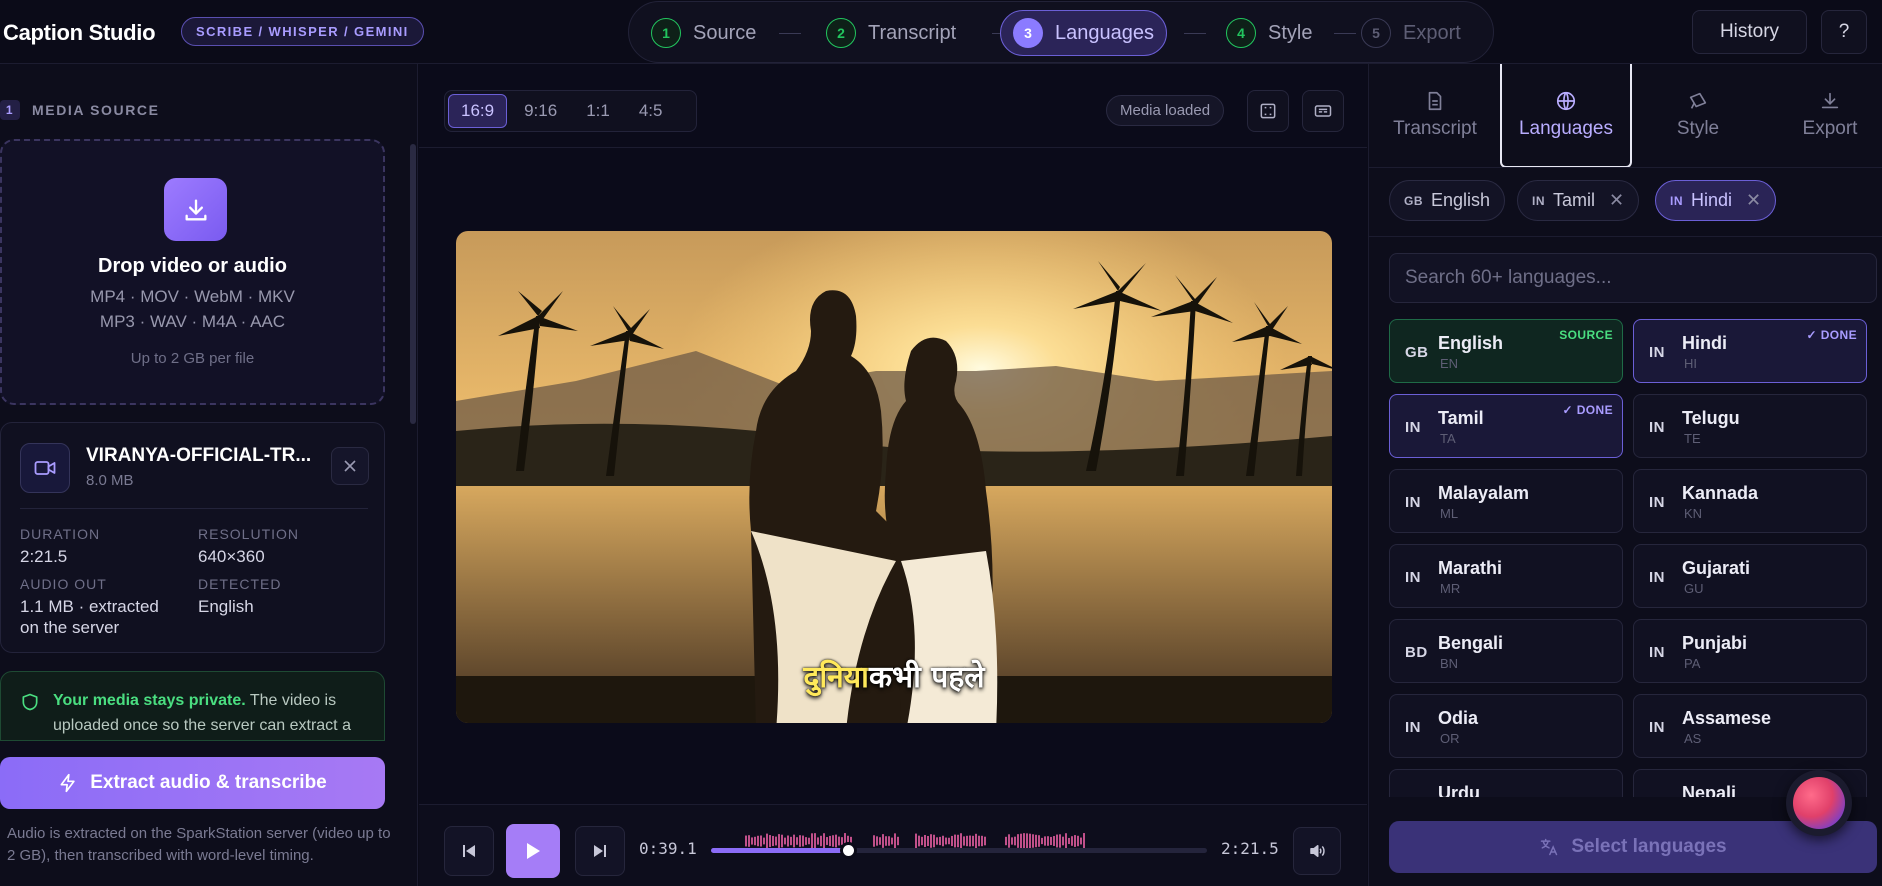 The image size is (1882, 886). I want to click on tab-export: Export, so click(1823, 115).